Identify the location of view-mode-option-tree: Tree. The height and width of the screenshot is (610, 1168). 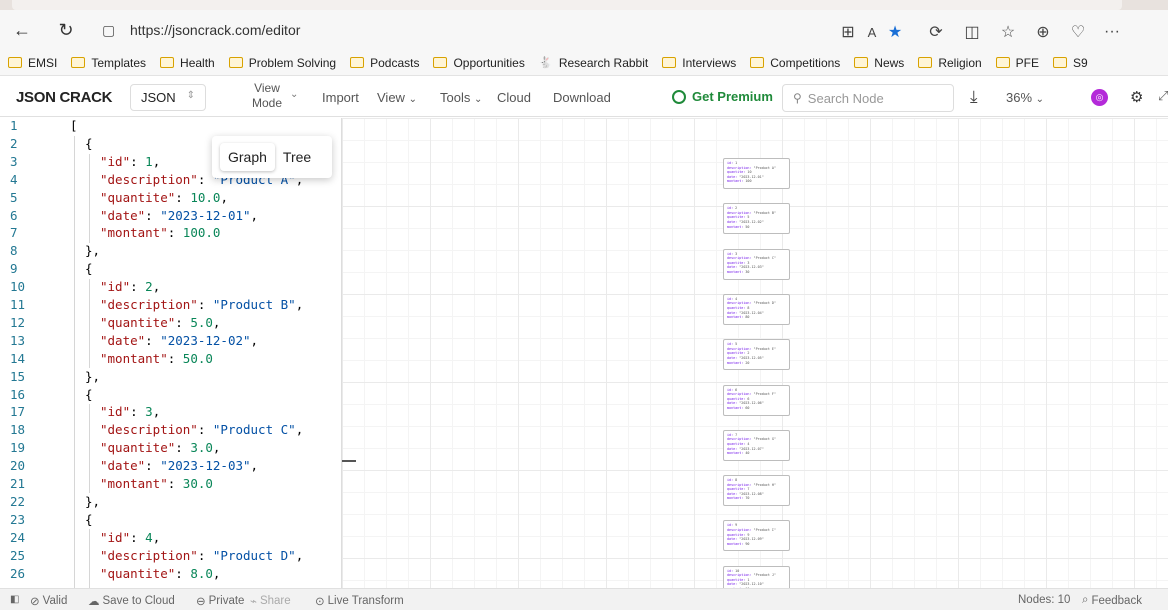
(297, 157).